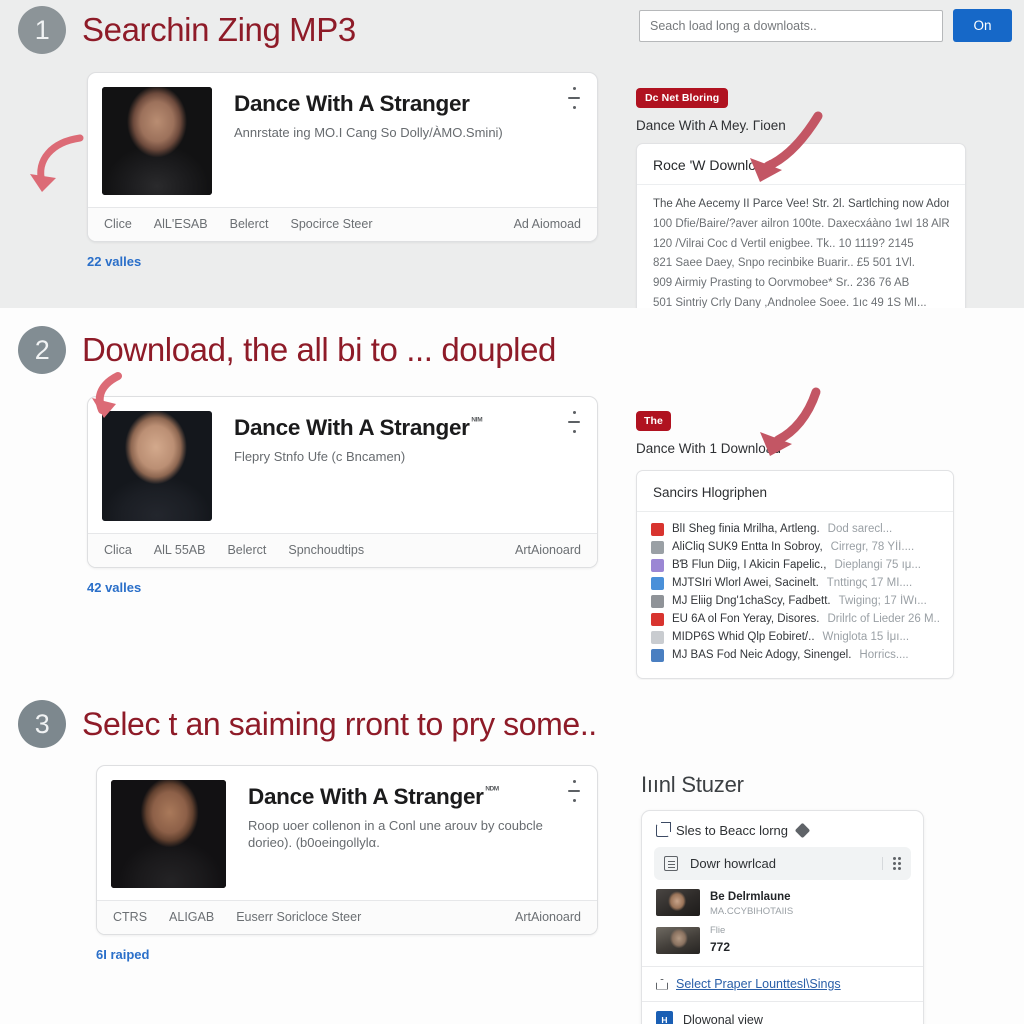  I want to click on track-label: Flie, so click(718, 930).